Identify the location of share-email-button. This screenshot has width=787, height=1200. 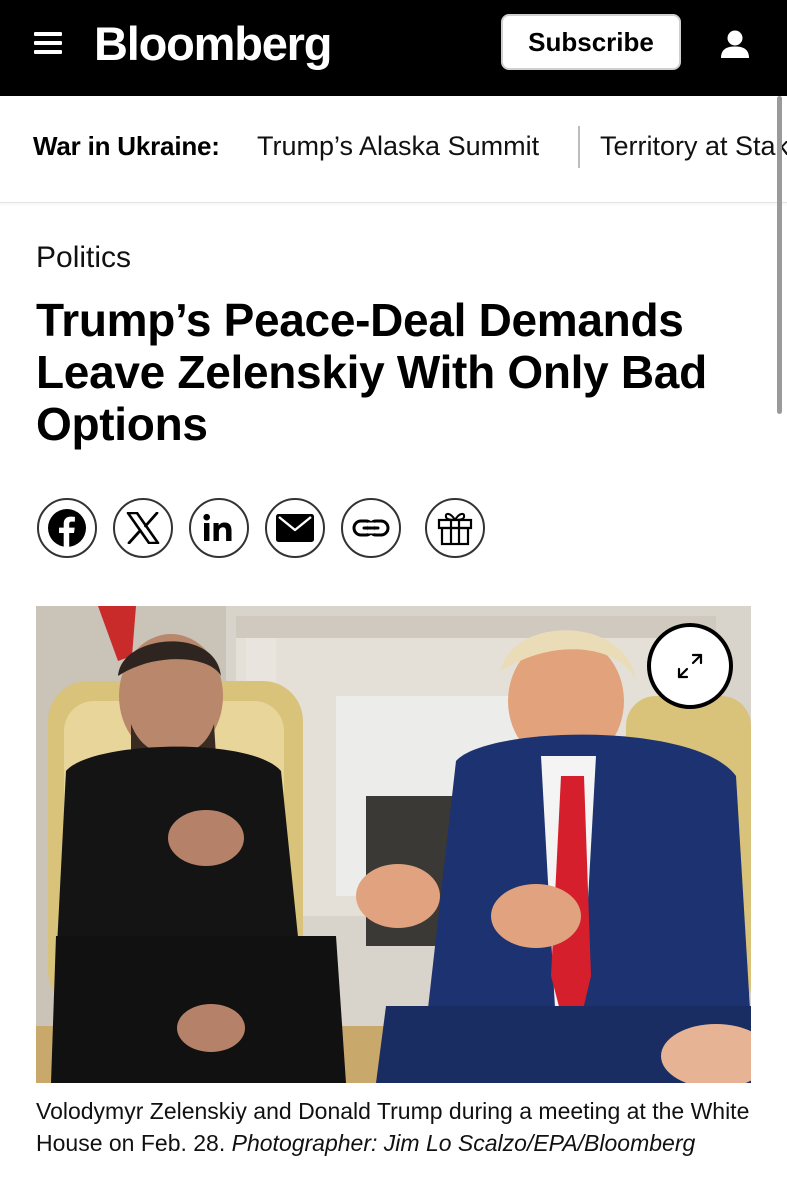
(295, 528).